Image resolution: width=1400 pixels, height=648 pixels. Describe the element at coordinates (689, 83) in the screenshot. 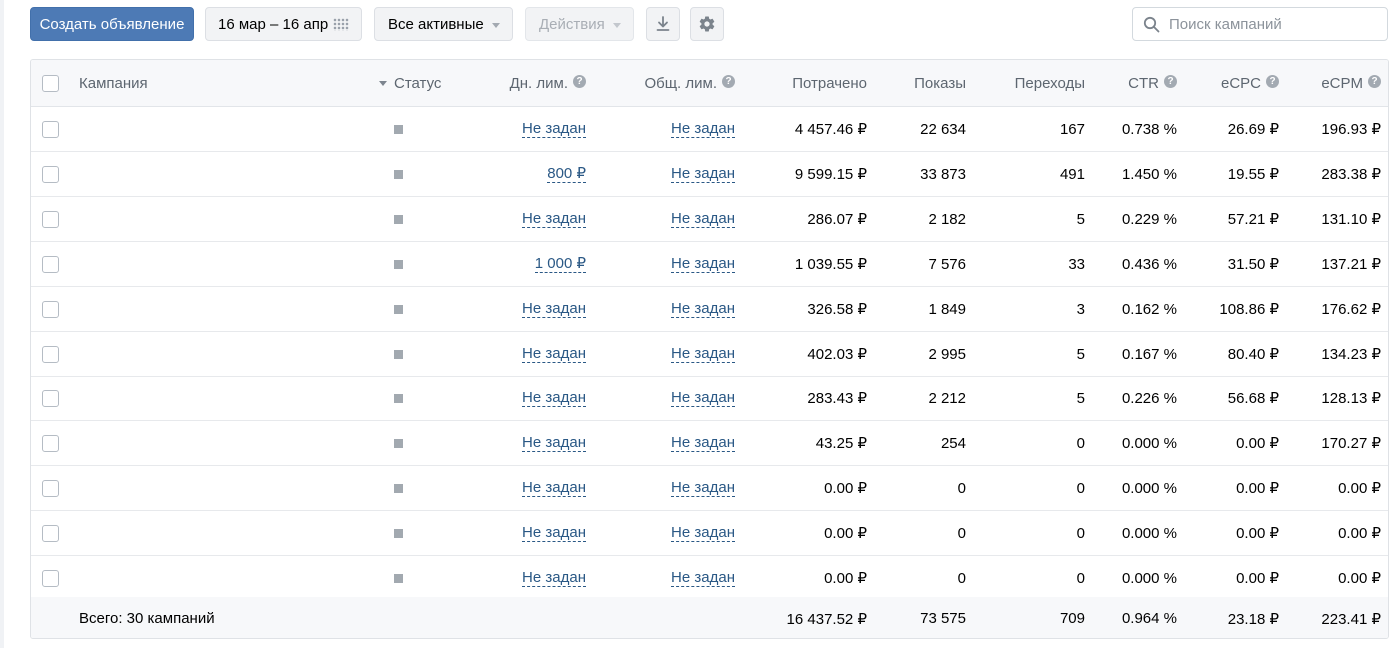

I see `header-total-limit: Общ. лим. ?` at that location.